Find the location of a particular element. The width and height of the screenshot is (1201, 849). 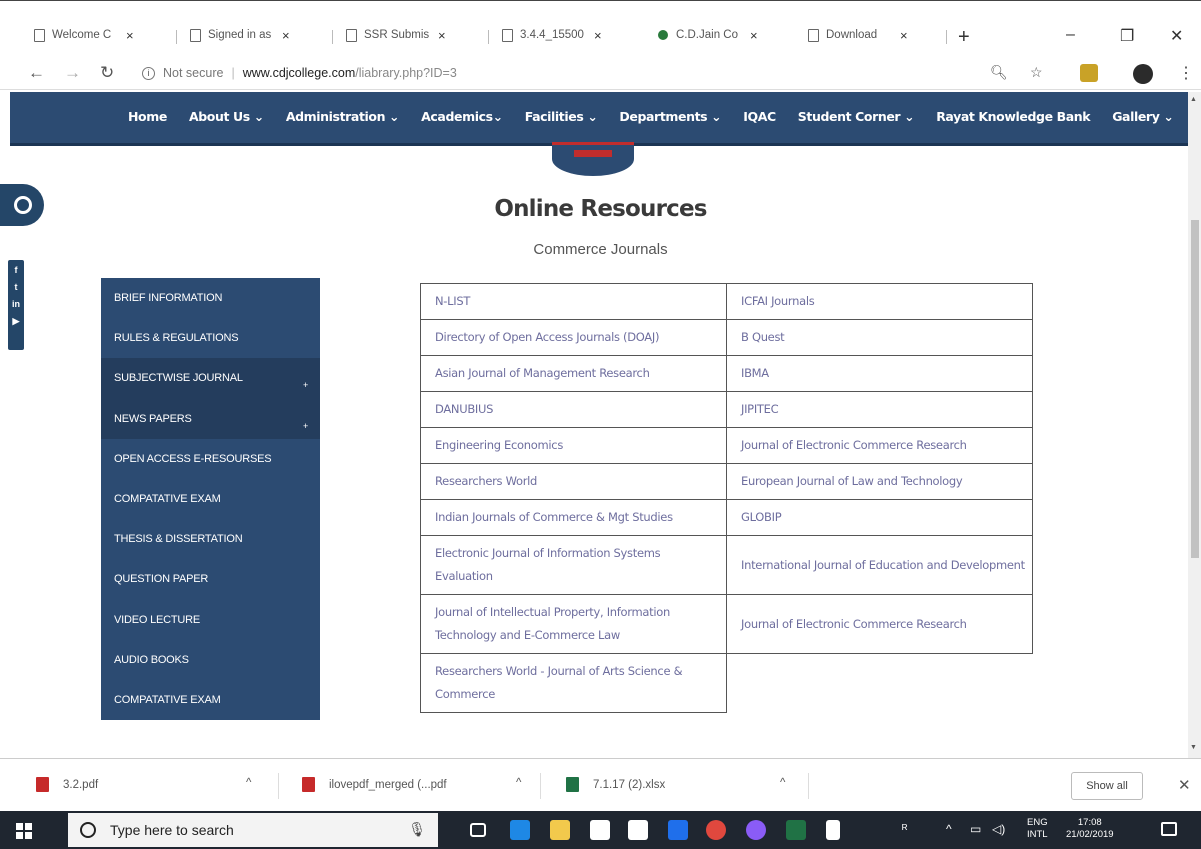

sidebar-item-open-access: OPEN ACCESS E-RESOURSES is located at coordinates (210, 459).